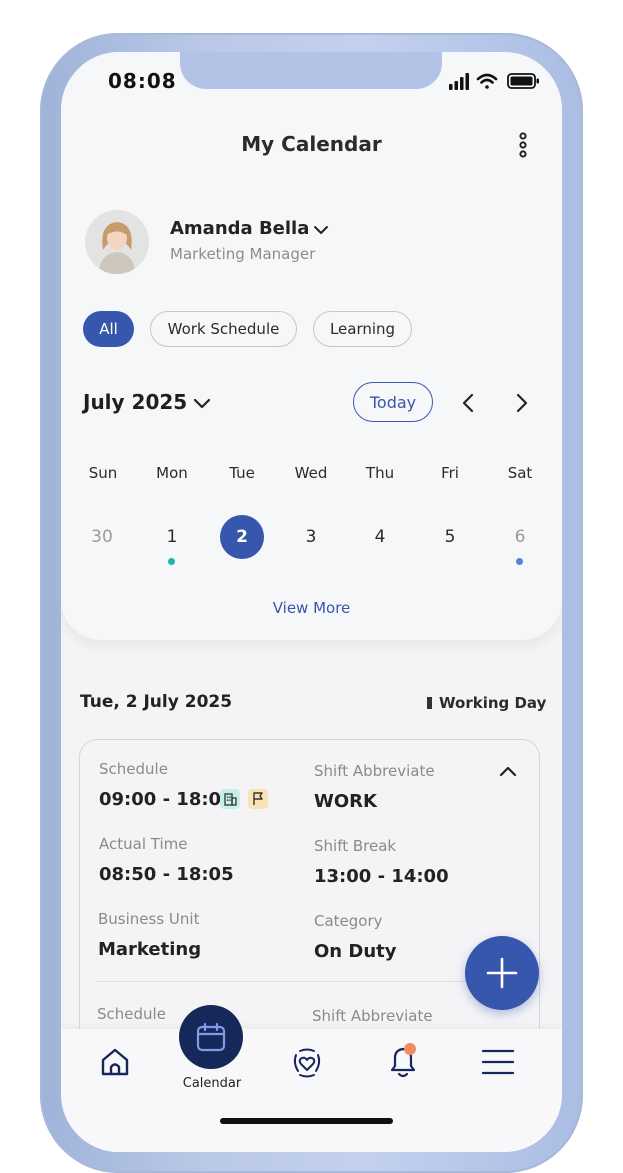 This screenshot has height=1173, width=623. Describe the element at coordinates (450, 537) in the screenshot. I see `date-cell: 5` at that location.